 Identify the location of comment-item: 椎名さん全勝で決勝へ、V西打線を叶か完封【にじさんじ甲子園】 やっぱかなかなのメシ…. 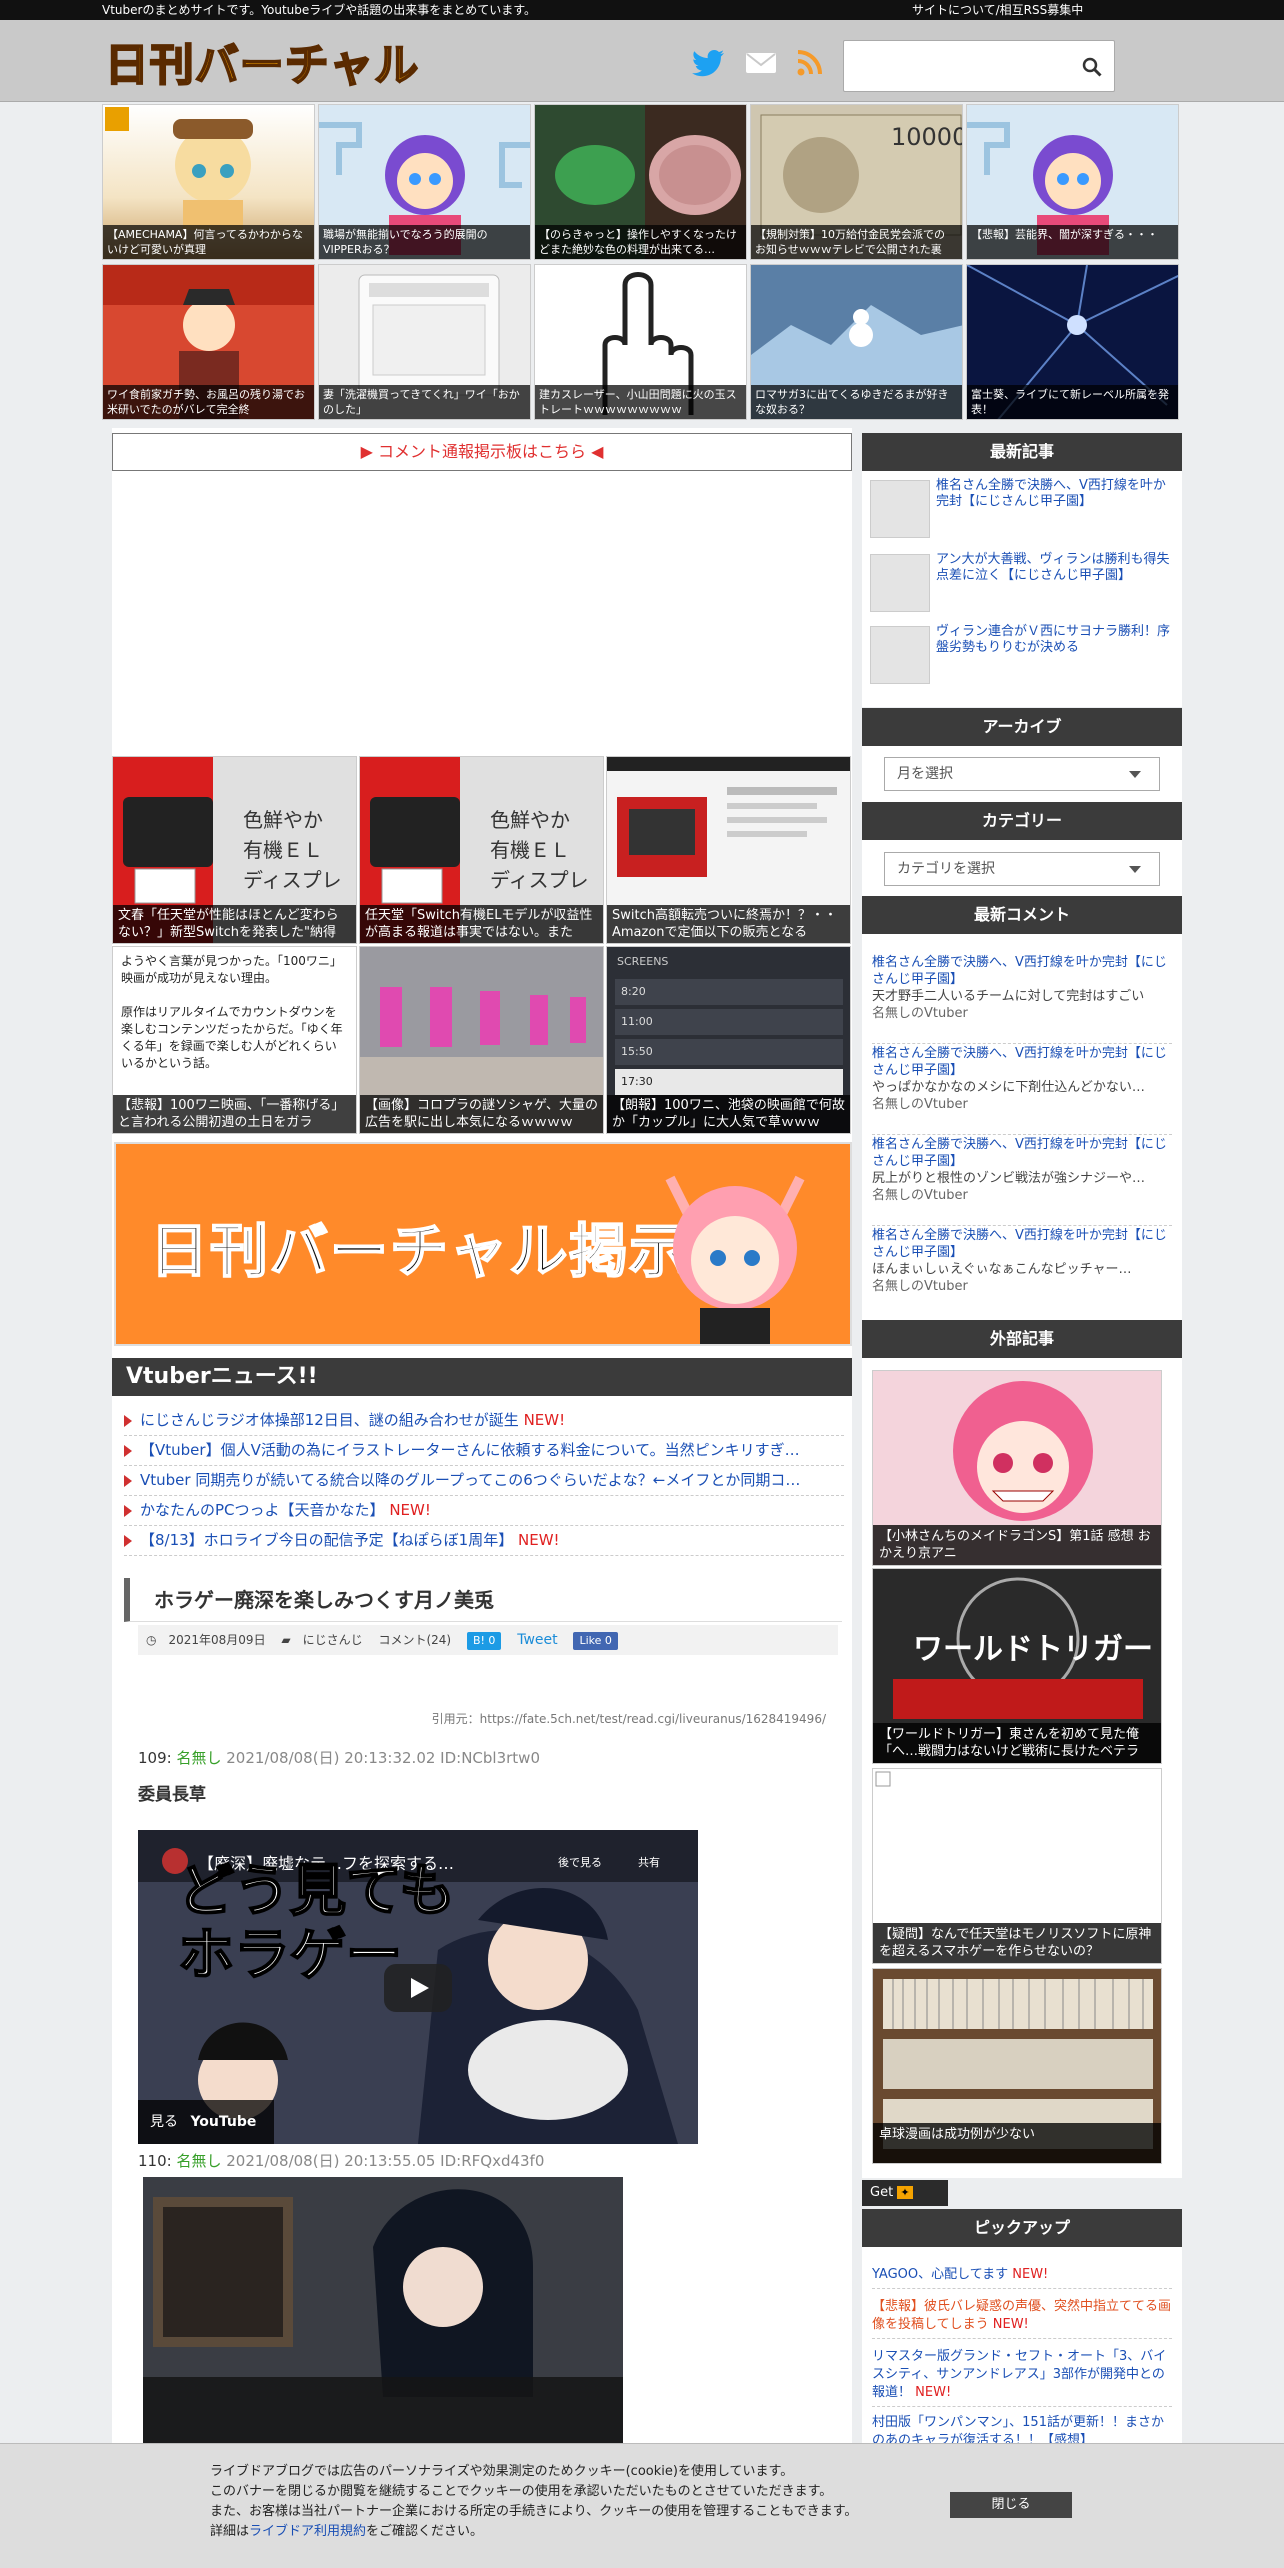
(1022, 1090).